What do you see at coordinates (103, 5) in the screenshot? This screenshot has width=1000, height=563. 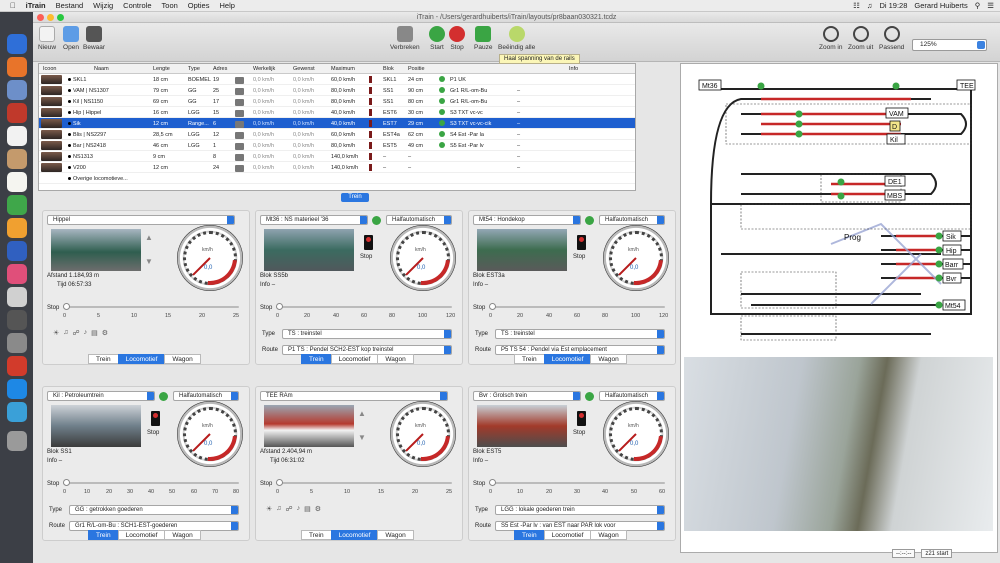 I see `menu-wijzig: Wijzig` at bounding box center [103, 5].